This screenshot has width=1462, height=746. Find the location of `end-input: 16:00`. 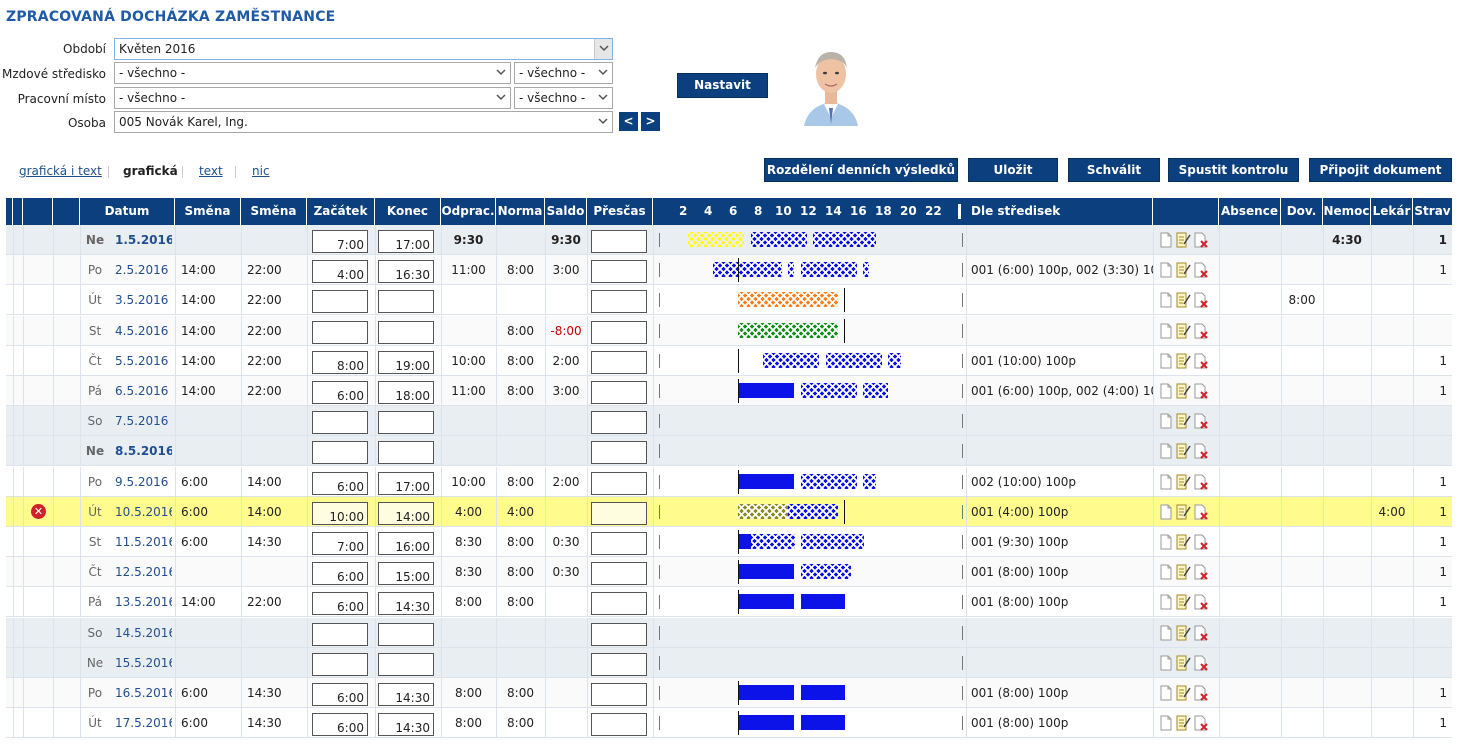

end-input: 16:00 is located at coordinates (406, 543).